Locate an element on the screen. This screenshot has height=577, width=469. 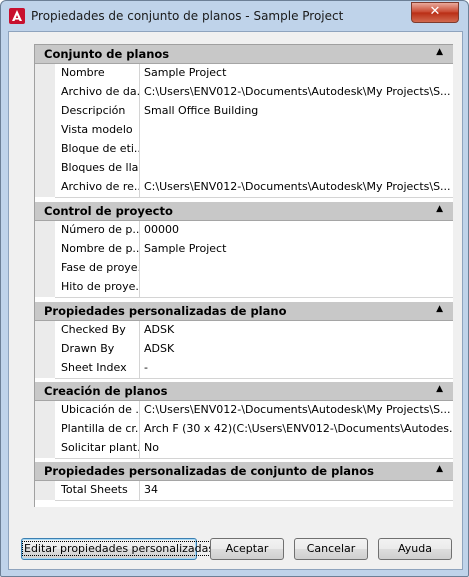
property-name: Nombre is located at coordinates (97, 73).